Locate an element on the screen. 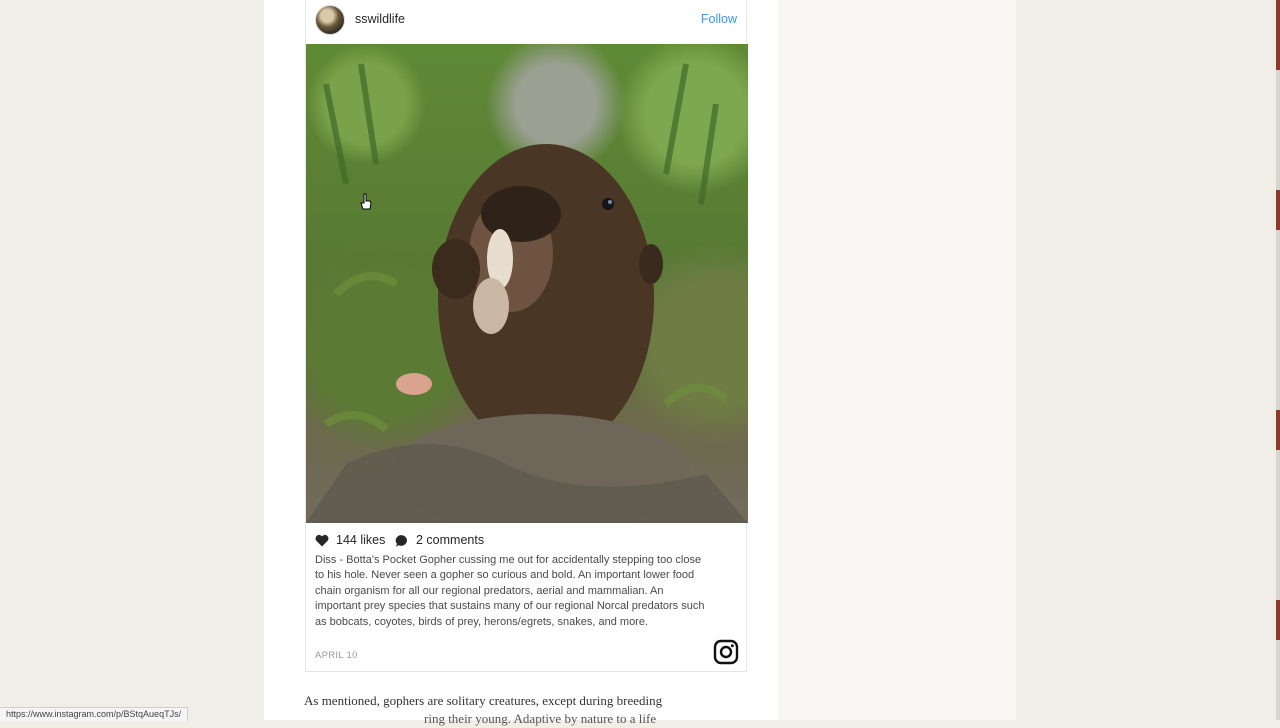 The width and height of the screenshot is (1280, 728). hand-cursor-icon is located at coordinates (366, 201).